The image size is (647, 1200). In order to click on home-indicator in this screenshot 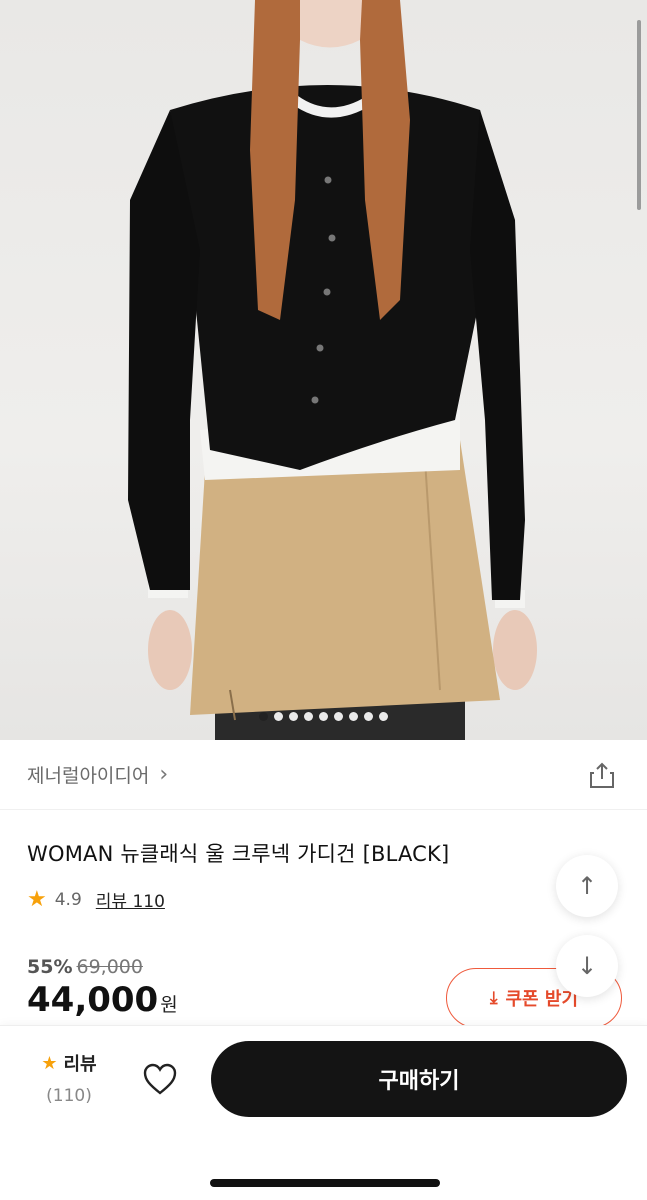, I will do `click(325, 1183)`.